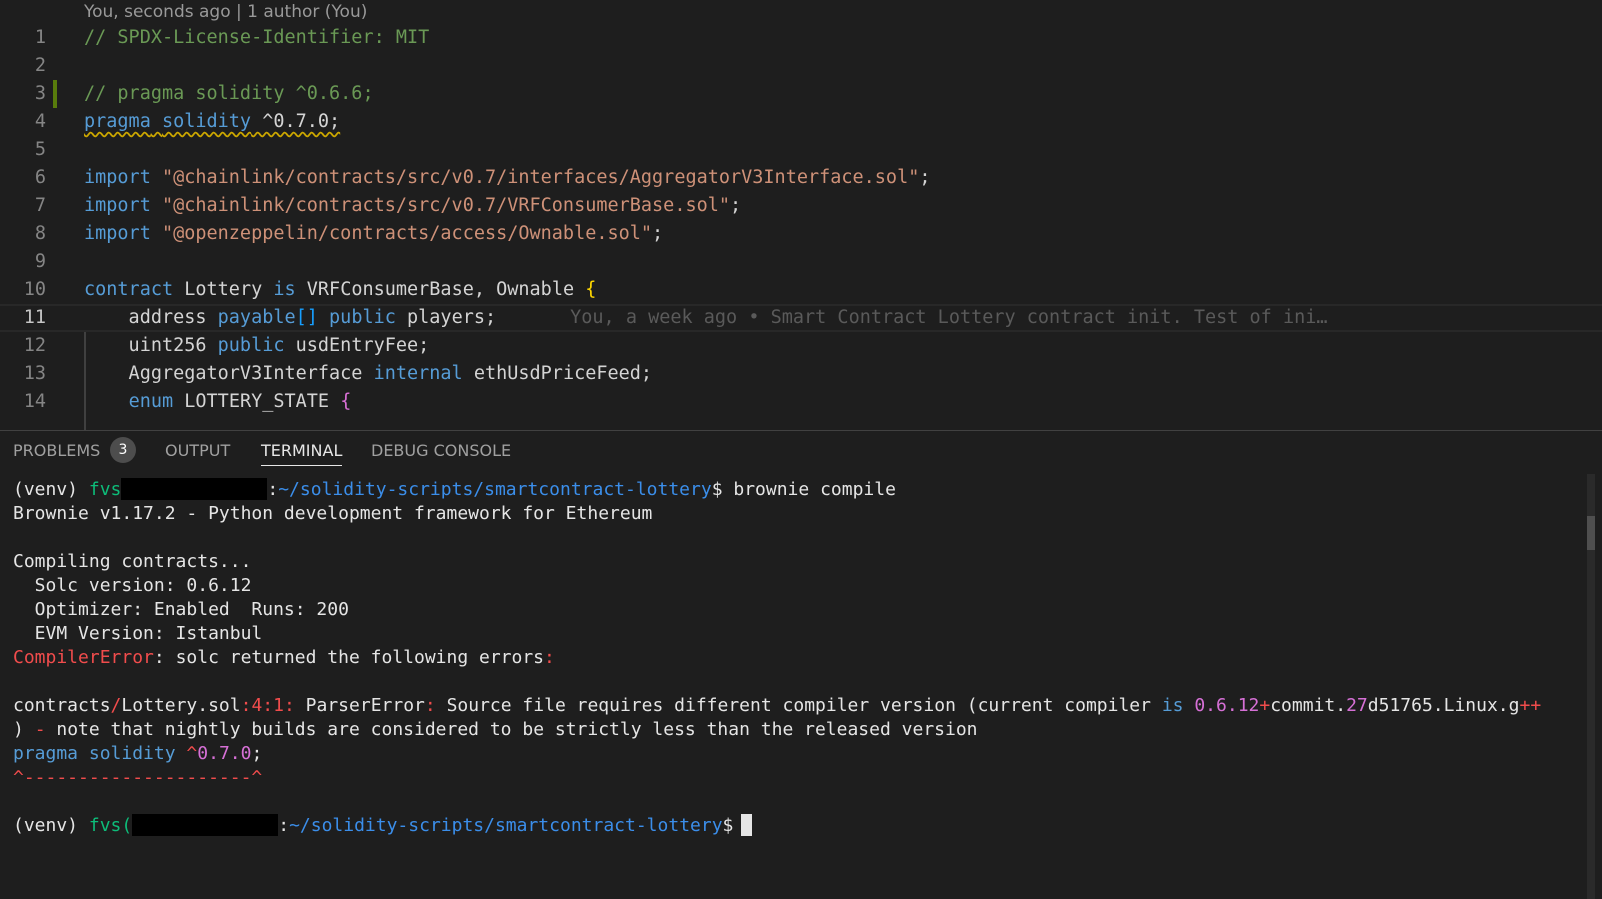 Image resolution: width=1602 pixels, height=899 pixels. I want to click on terminal-scrollbar, so click(1591, 686).